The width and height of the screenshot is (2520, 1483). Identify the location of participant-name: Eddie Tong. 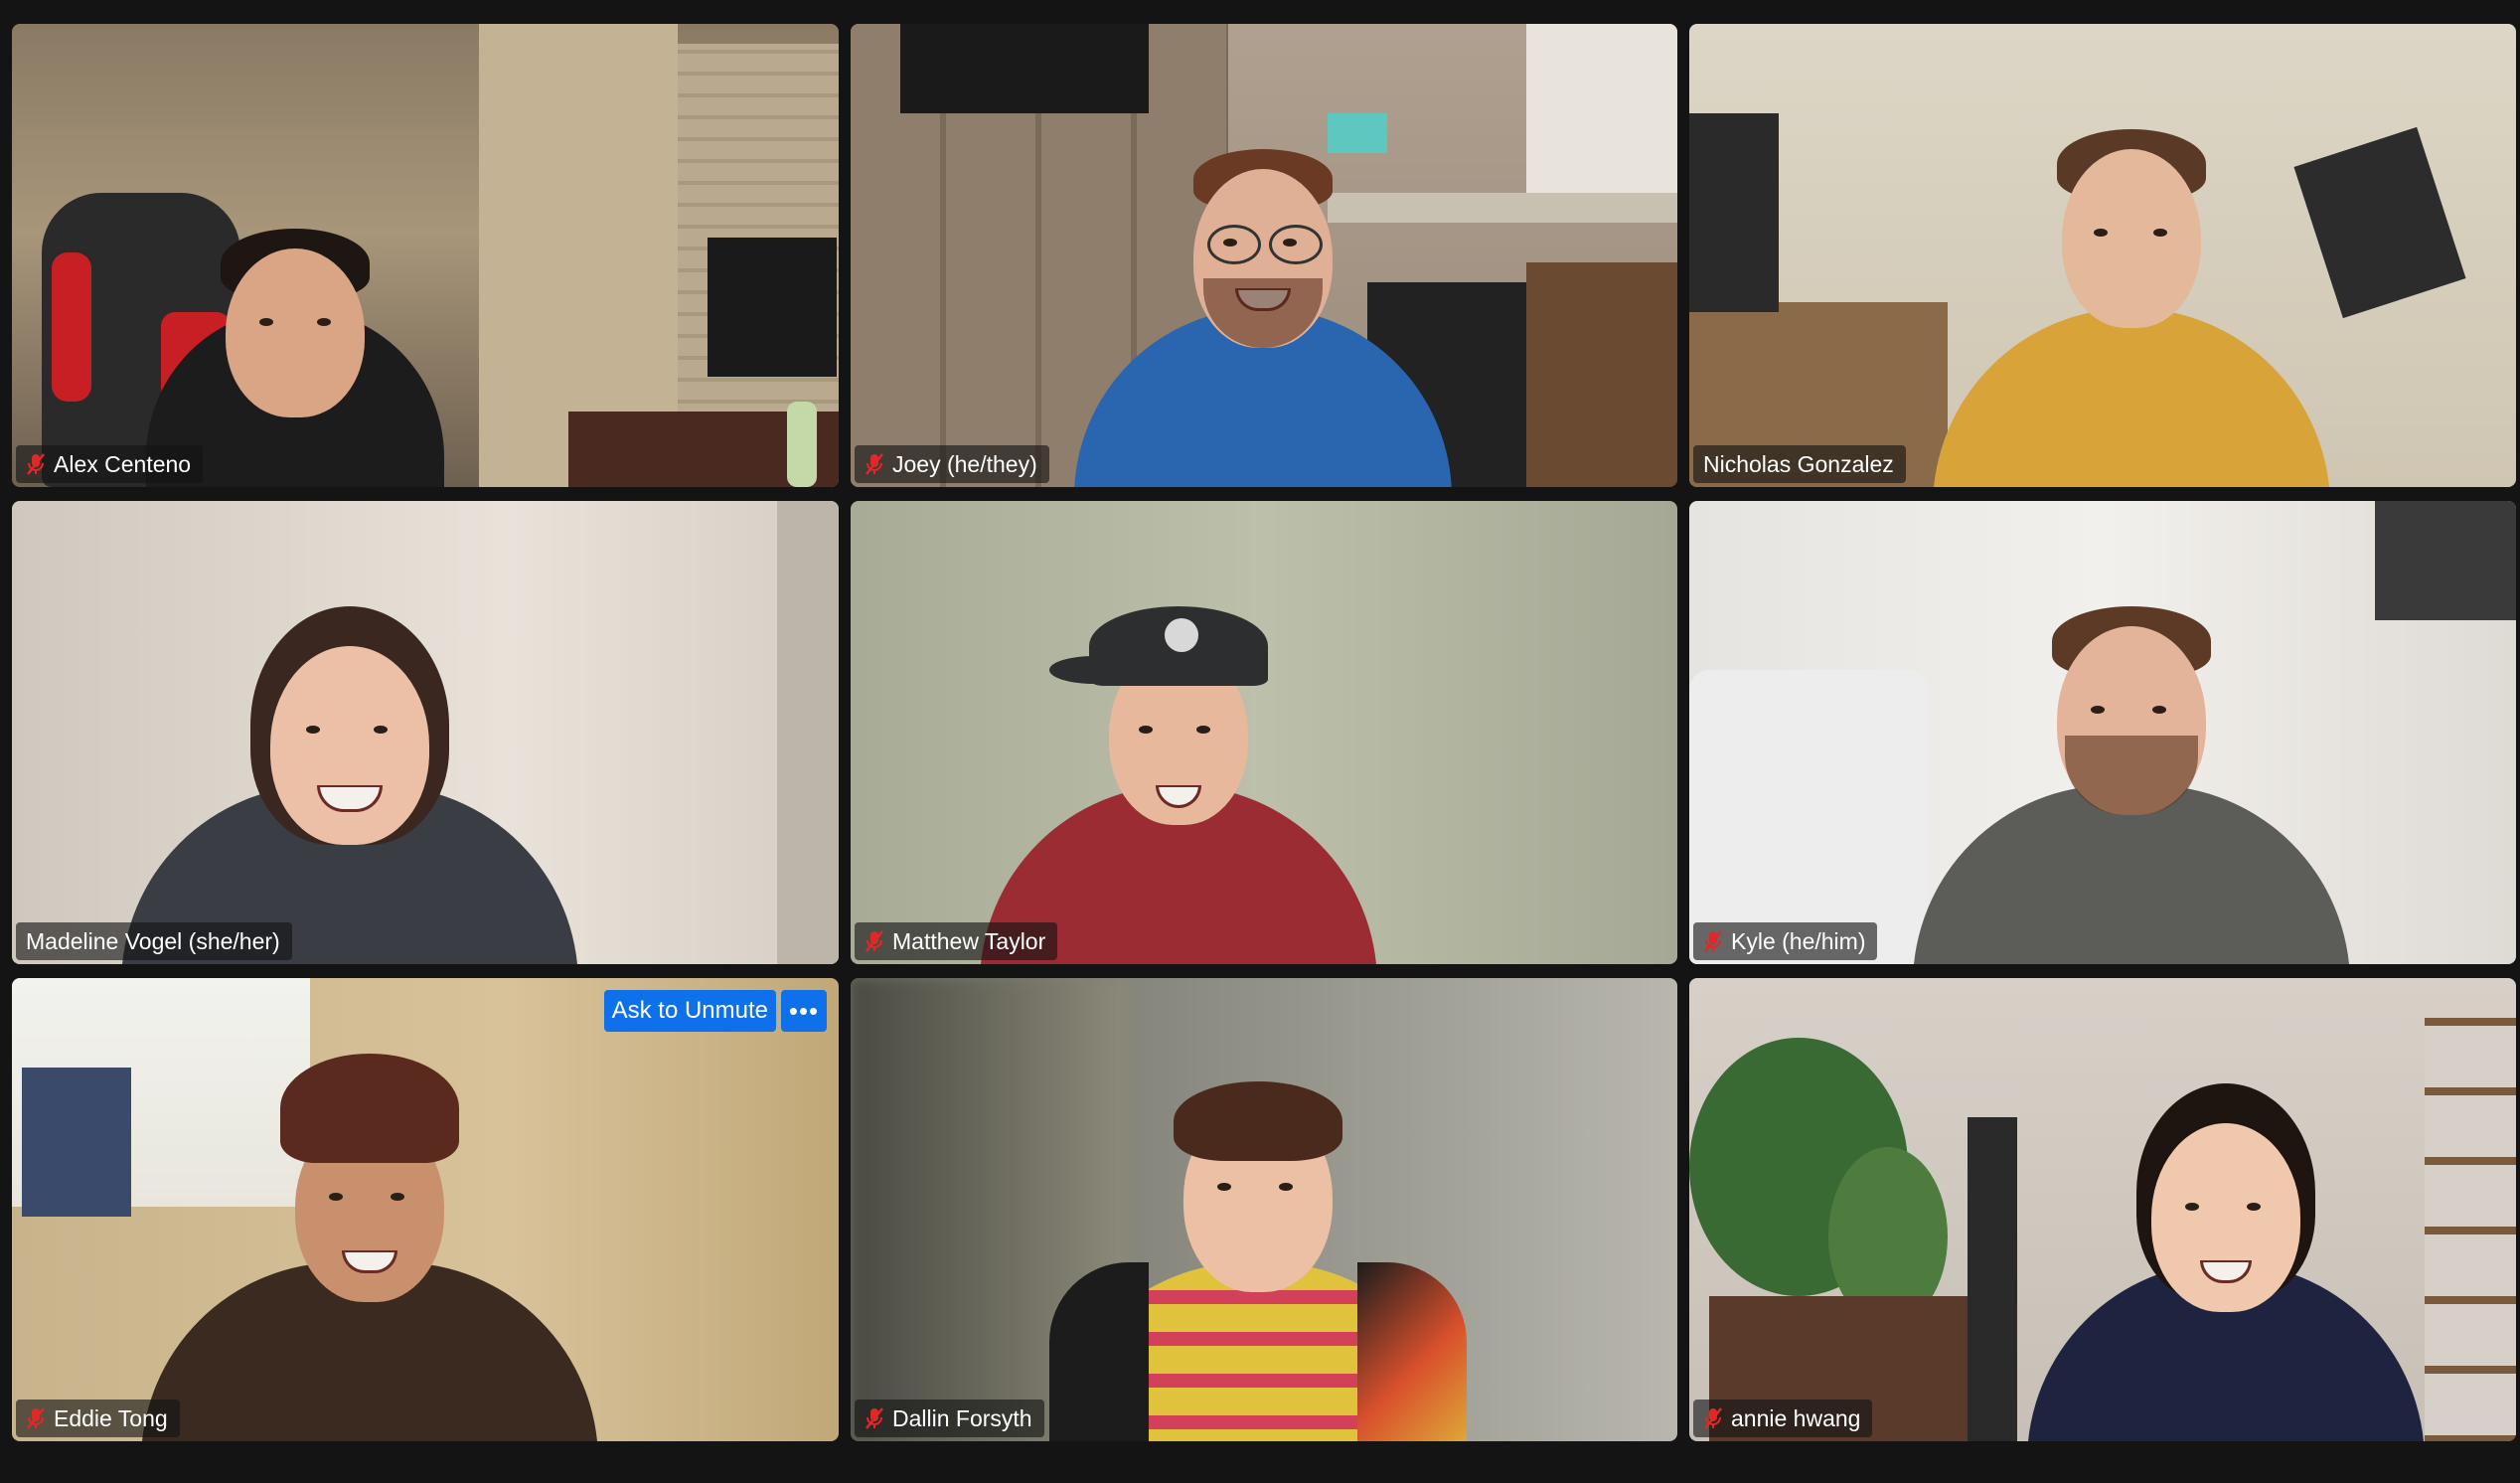
(111, 1417).